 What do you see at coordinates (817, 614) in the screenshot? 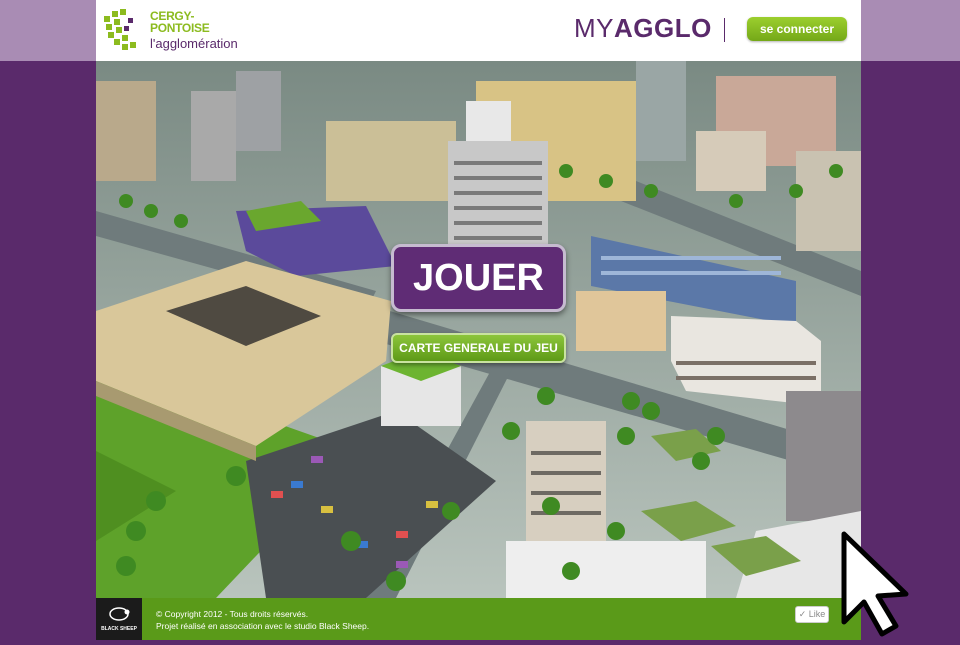
I see `like-label: Like` at bounding box center [817, 614].